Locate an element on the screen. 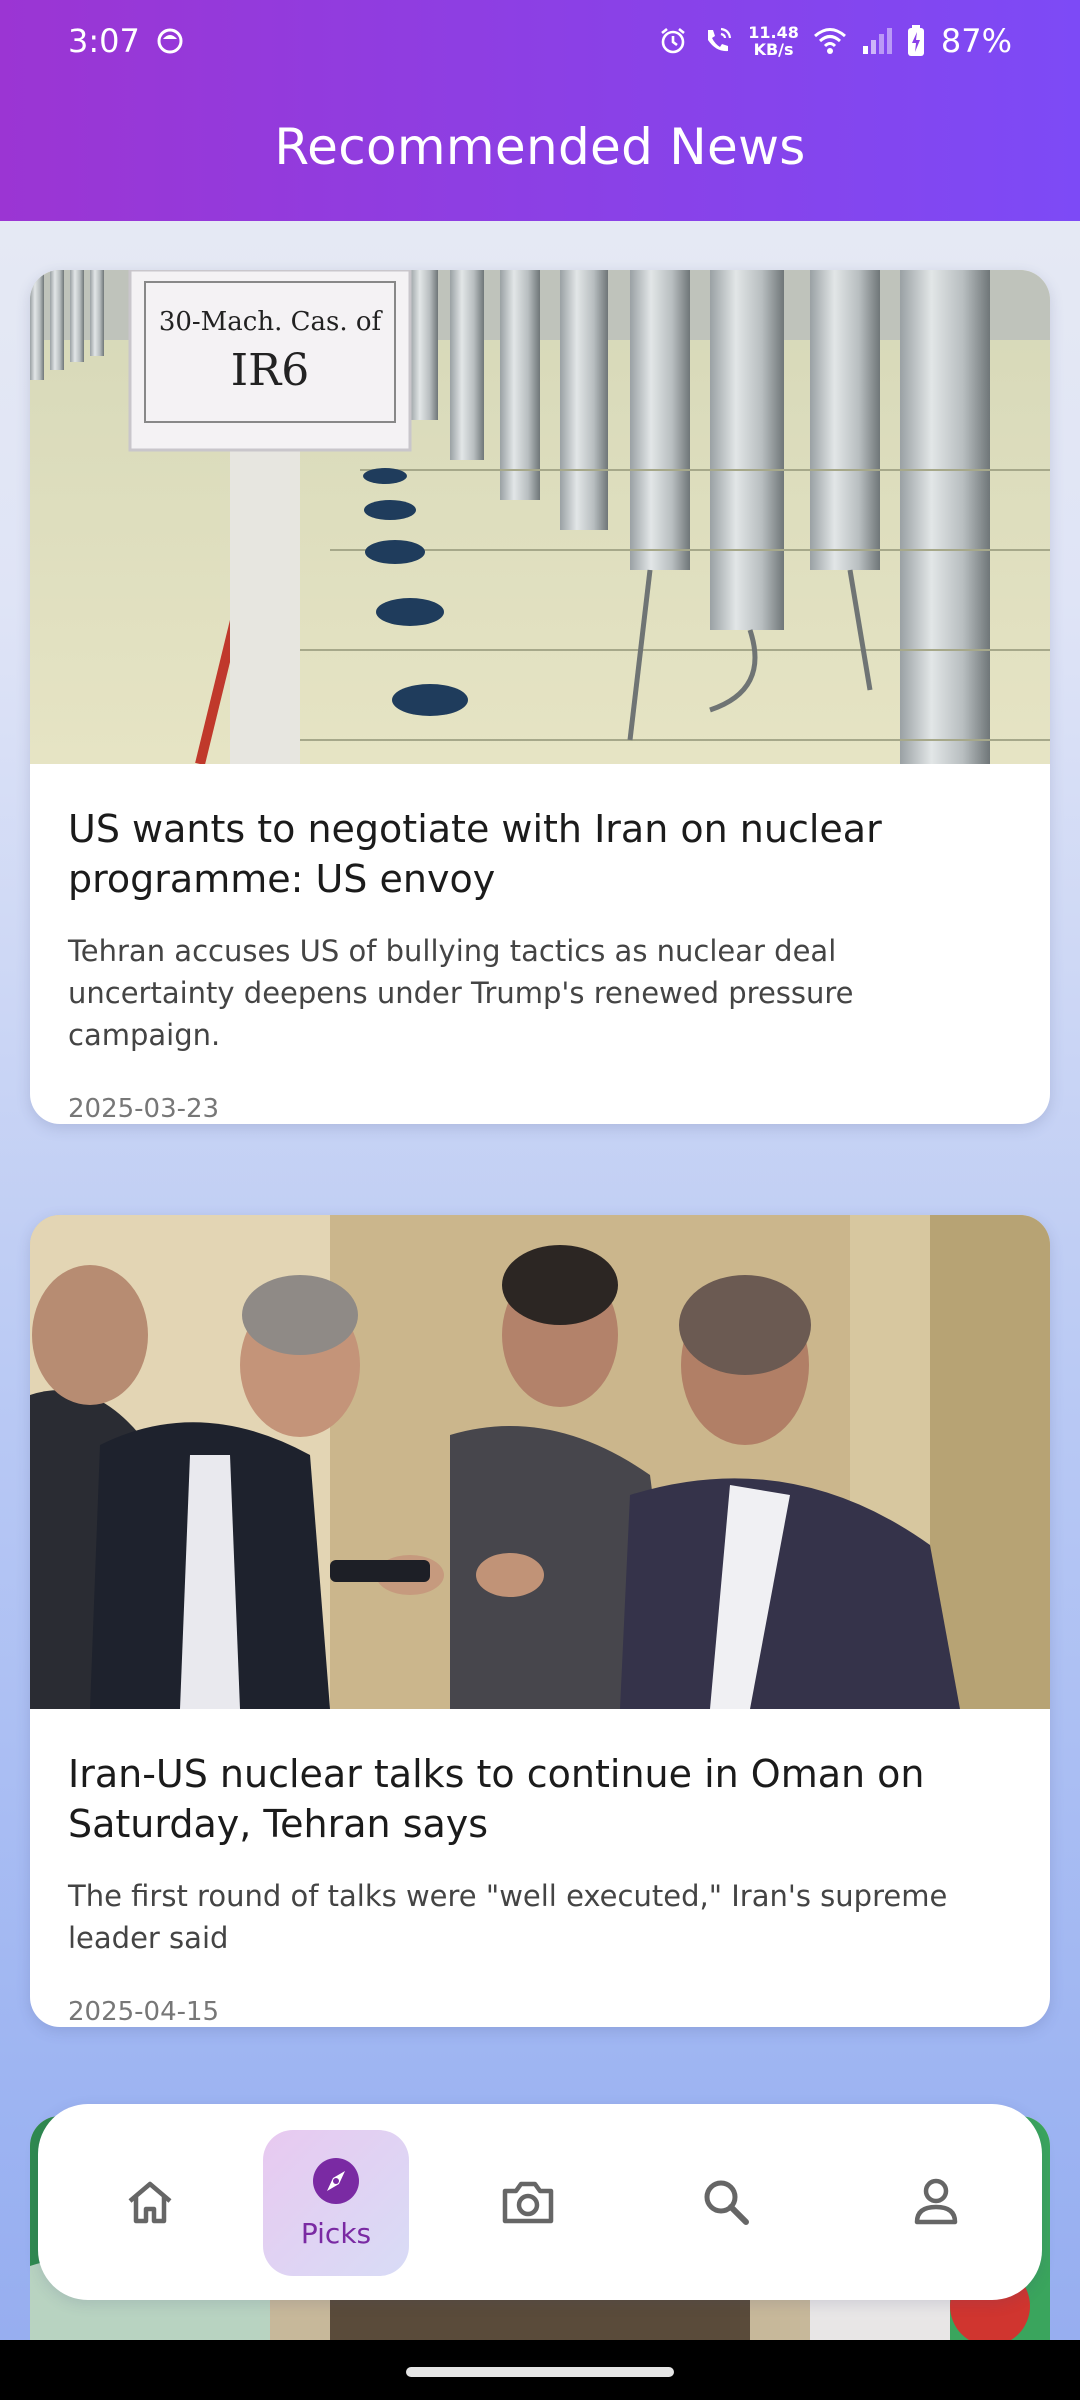 The image size is (1080, 2400). home-gesture-handle is located at coordinates (540, 2372).